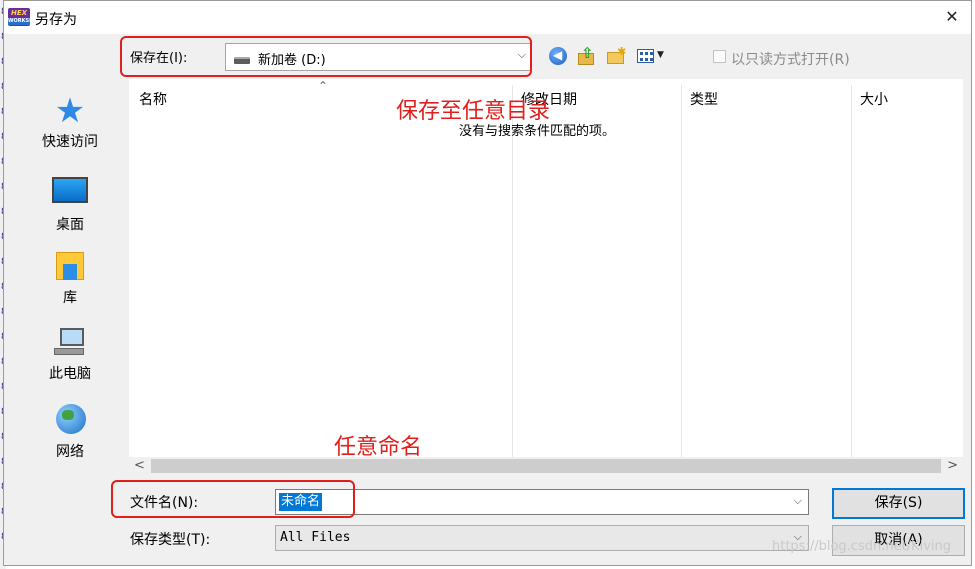 The height and width of the screenshot is (569, 975). Describe the element at coordinates (719, 56) in the screenshot. I see `readonly-checkbox` at that location.